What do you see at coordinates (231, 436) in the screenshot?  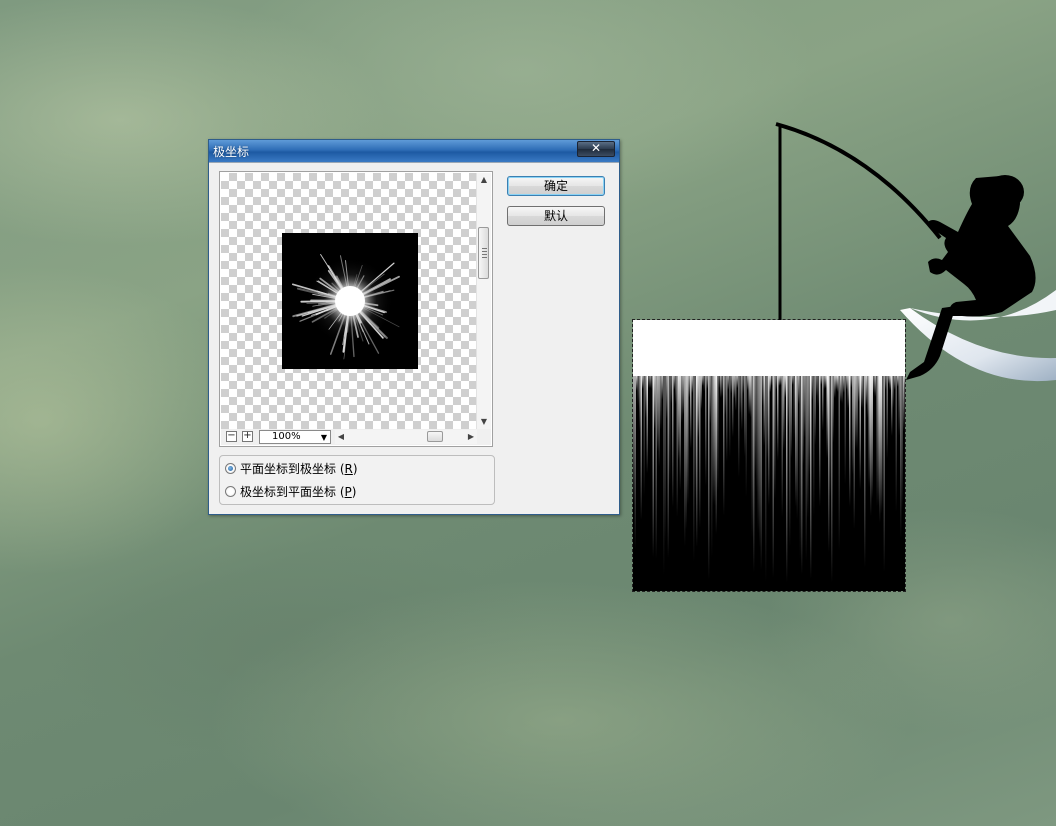 I see `zoom-out-button: −` at bounding box center [231, 436].